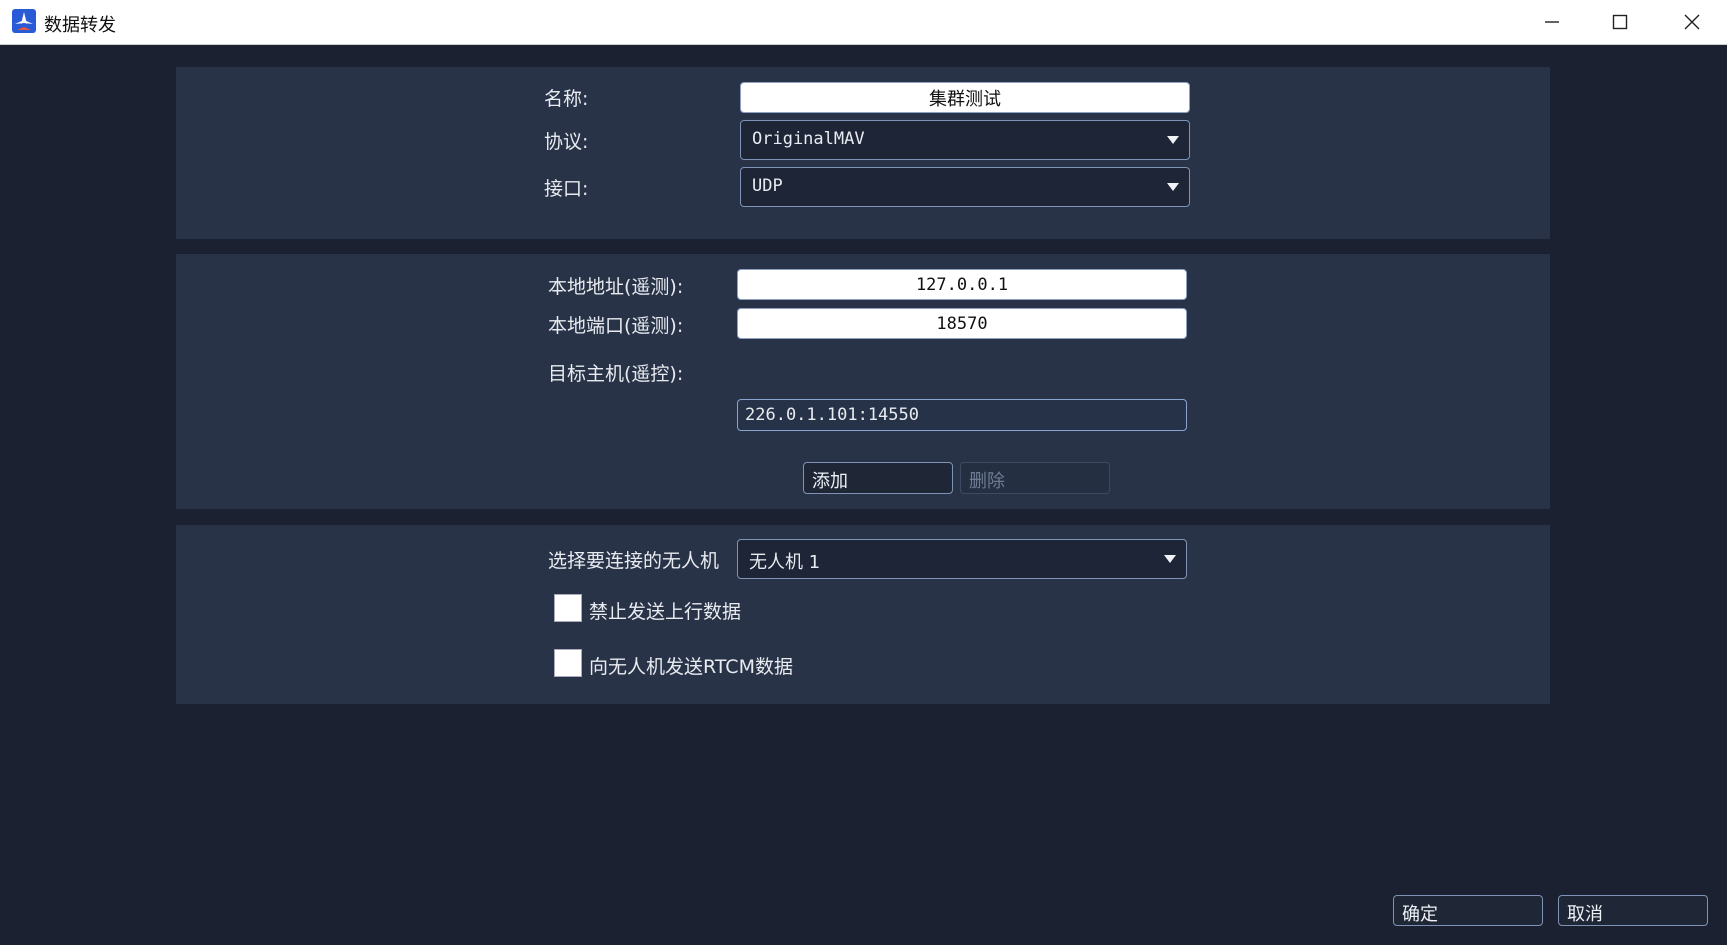 This screenshot has width=1727, height=945. I want to click on general-settings-panel: 名称: 协议: OriginalMAV 接口: UDP, so click(863, 153).